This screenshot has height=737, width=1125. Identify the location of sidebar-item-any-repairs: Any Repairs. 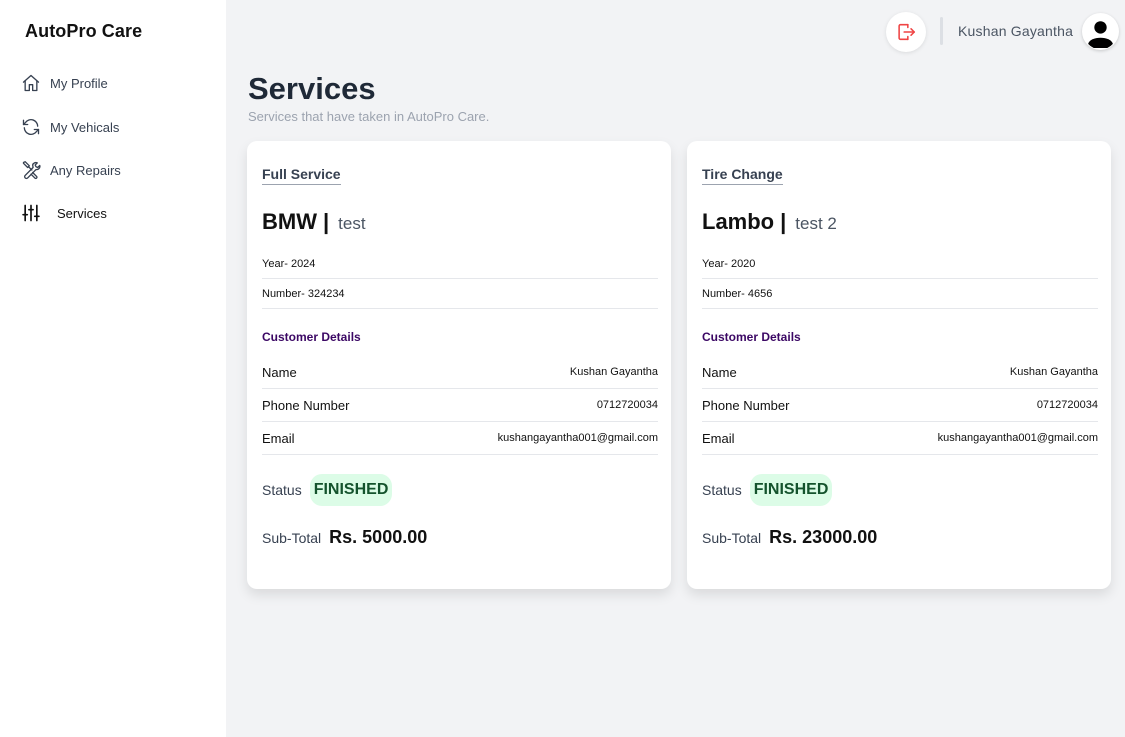
(71, 170).